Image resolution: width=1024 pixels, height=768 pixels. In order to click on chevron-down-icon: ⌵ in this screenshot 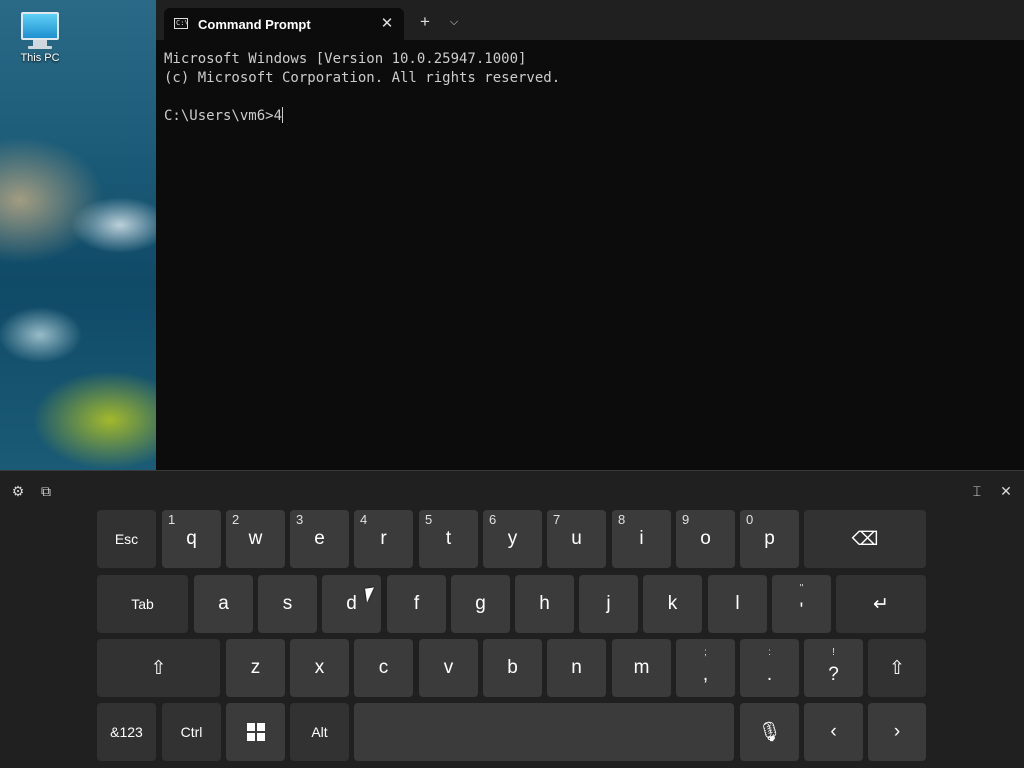, I will do `click(454, 22)`.